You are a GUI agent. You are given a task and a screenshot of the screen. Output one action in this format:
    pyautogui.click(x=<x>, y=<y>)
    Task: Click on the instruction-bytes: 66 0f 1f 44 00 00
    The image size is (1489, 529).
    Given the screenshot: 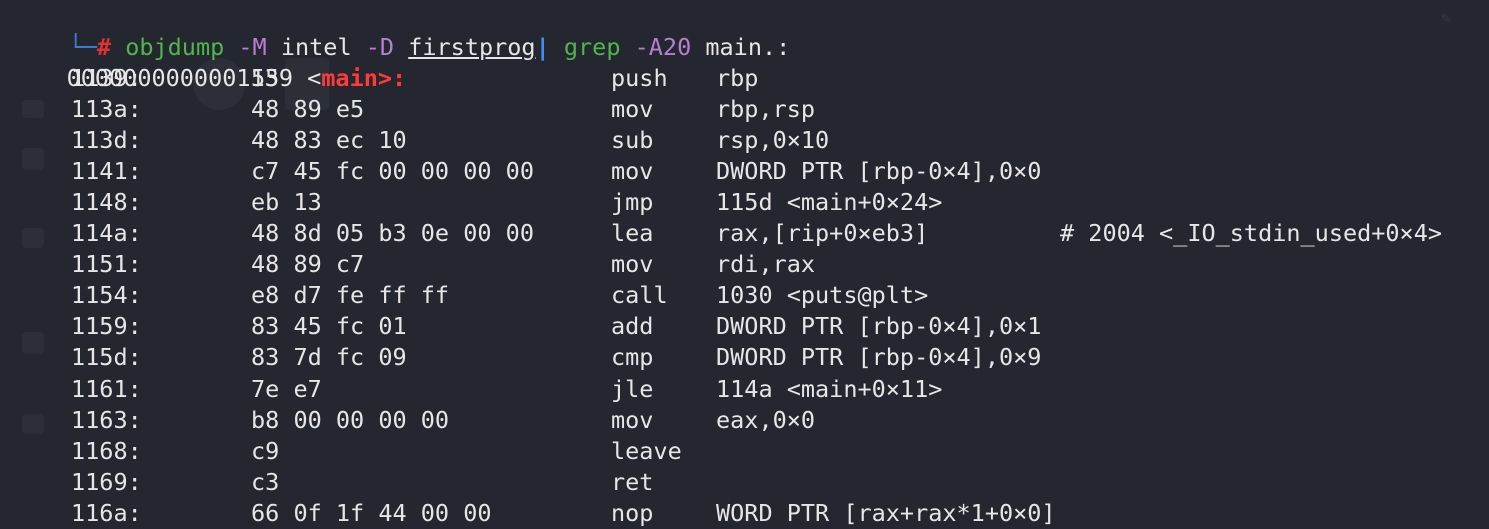 What is the action you would take?
    pyautogui.click(x=371, y=512)
    